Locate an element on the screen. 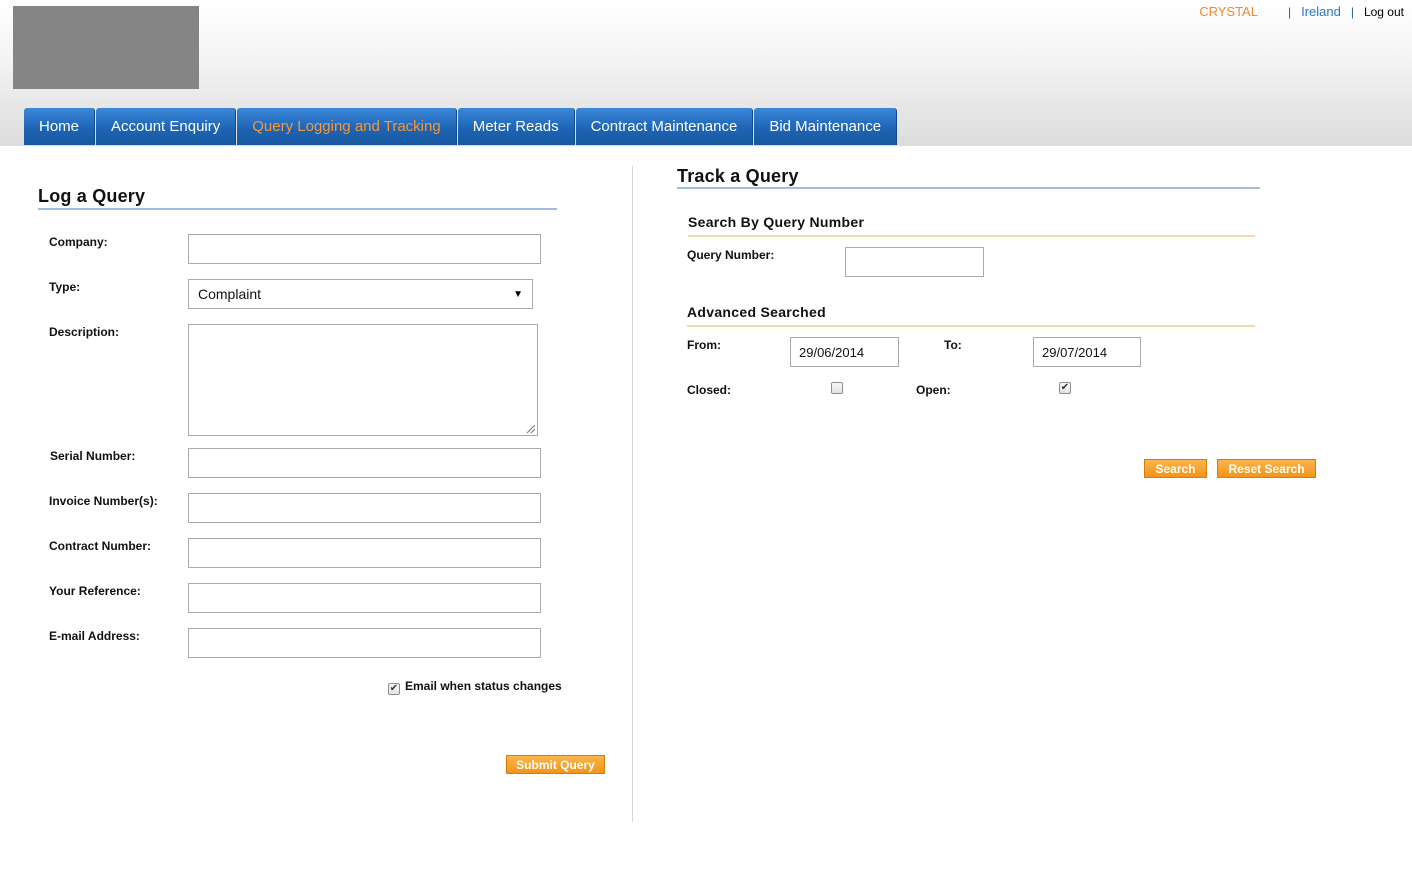 The image size is (1412, 894). dropdown-arrow-icon: ▼ is located at coordinates (518, 294).